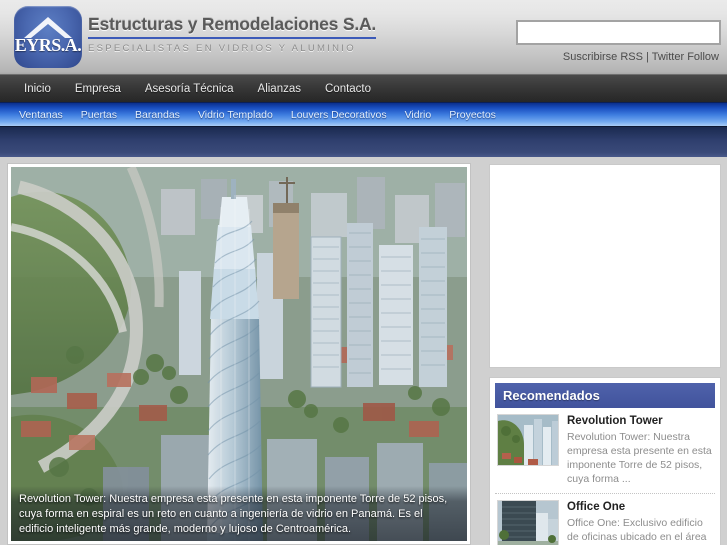 Image resolution: width=727 pixels, height=545 pixels. I want to click on subnav-item-ventanas: Ventanas, so click(41, 115).